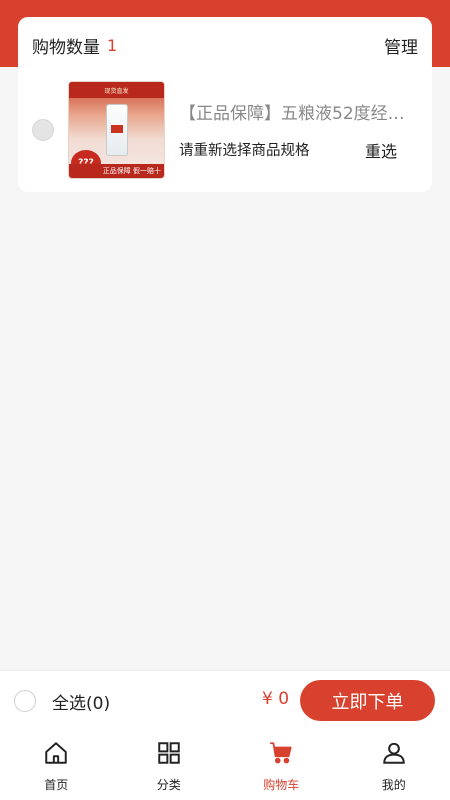 This screenshot has width=450, height=800. What do you see at coordinates (367, 700) in the screenshot?
I see `place-order-button: 立即下单` at bounding box center [367, 700].